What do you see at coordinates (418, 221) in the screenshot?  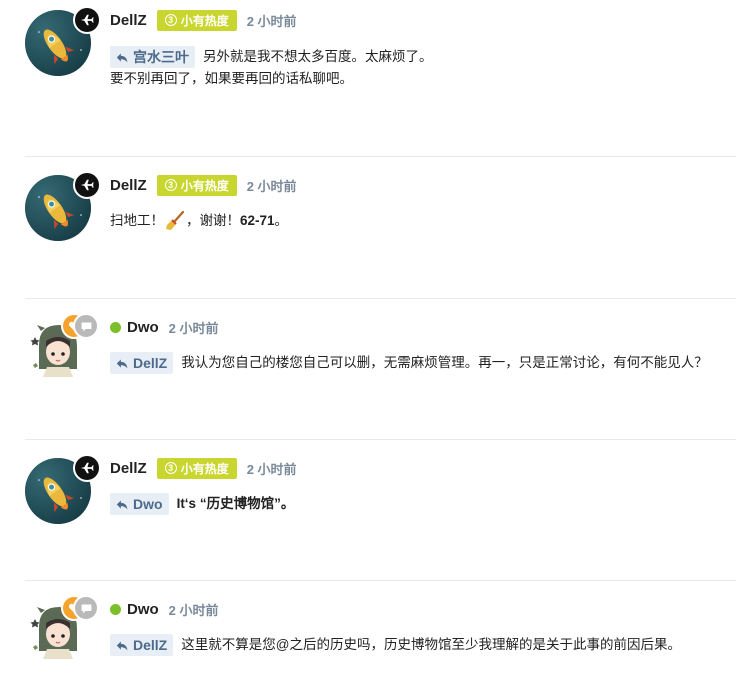 I see `post-body: 扫地工！ ，谢谢！62-71。` at bounding box center [418, 221].